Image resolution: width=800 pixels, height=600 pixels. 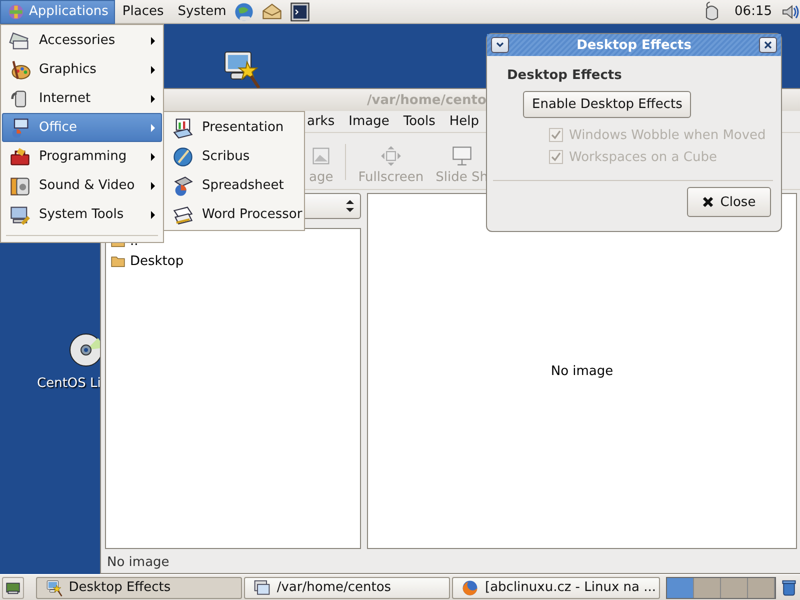 What do you see at coordinates (20, 41) in the screenshot?
I see `papers-icon` at bounding box center [20, 41].